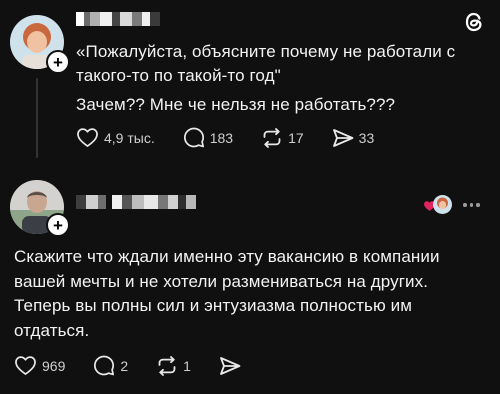  Describe the element at coordinates (442, 204) in the screenshot. I see `avatar` at that location.